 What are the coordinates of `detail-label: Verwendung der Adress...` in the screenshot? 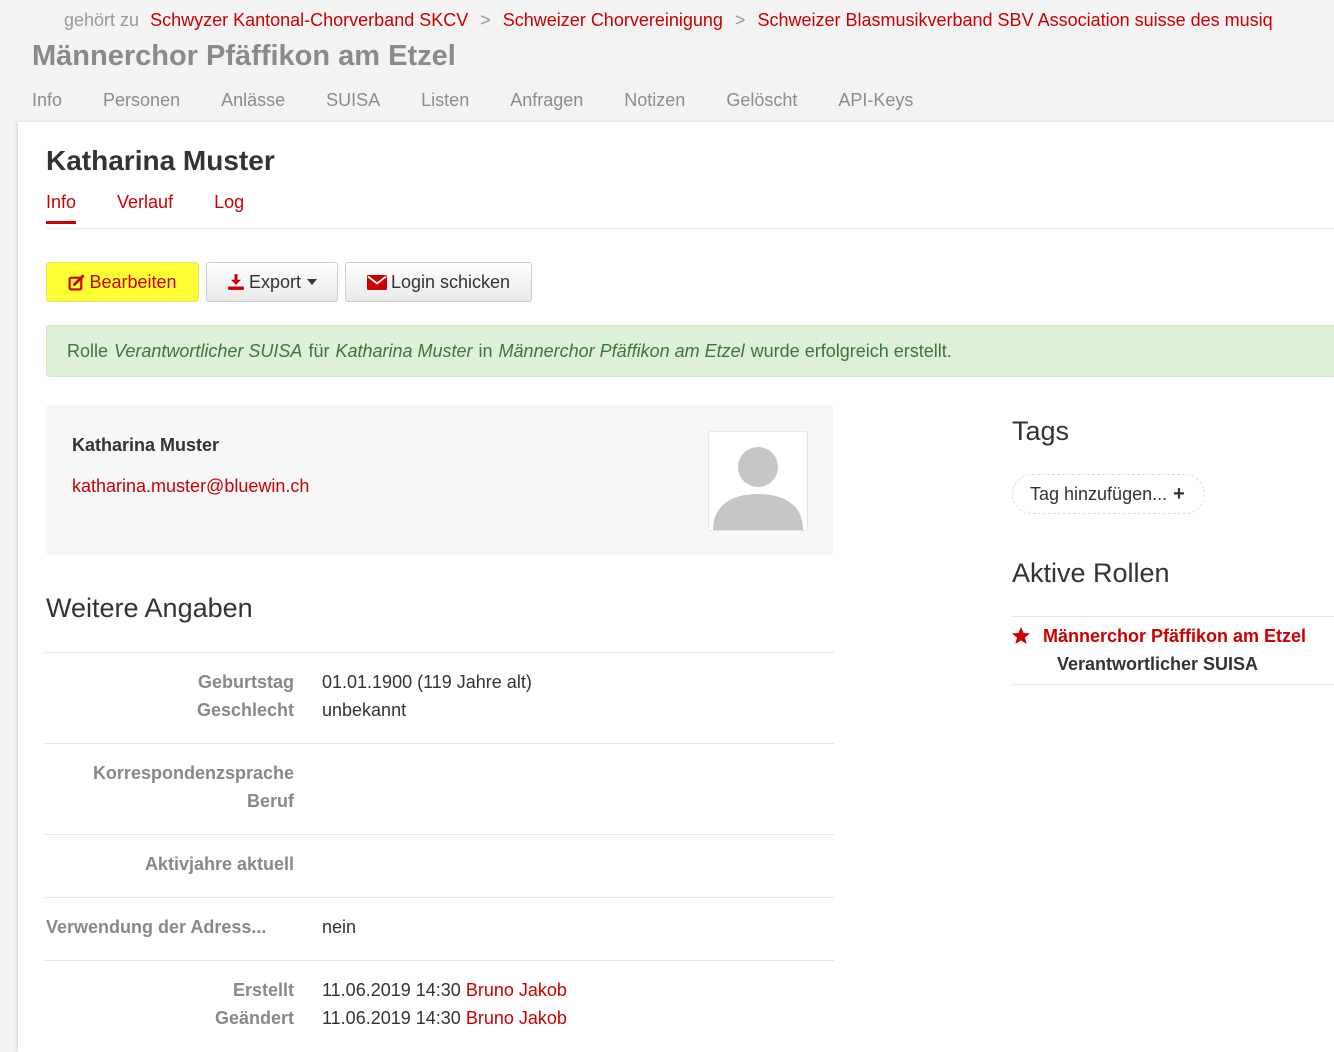 It's located at (156, 927).